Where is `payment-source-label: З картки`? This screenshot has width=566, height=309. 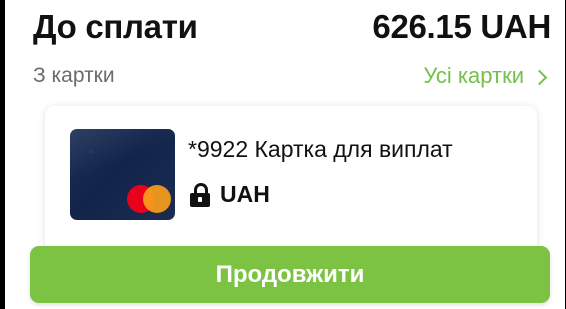
payment-source-label: З картки is located at coordinates (74, 75).